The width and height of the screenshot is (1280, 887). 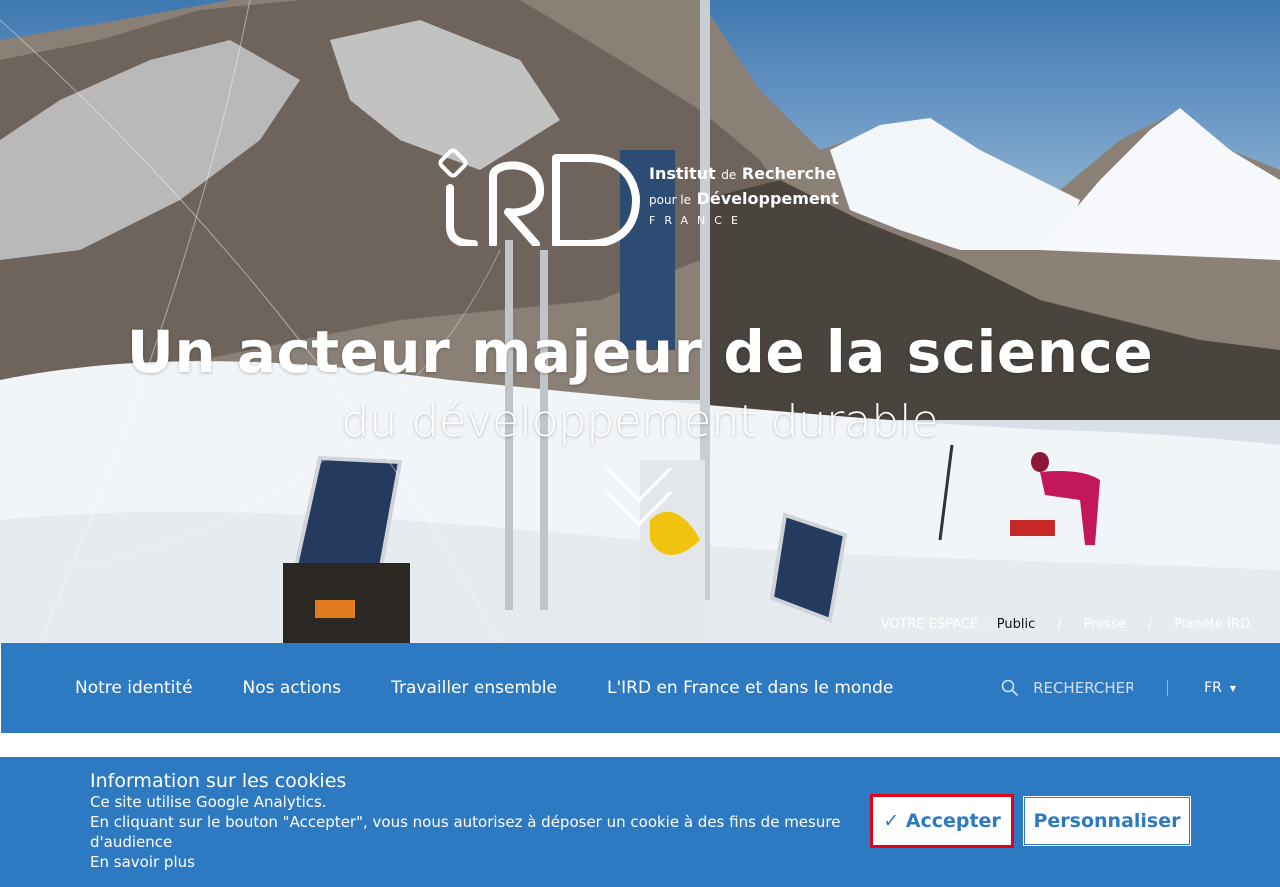 I want to click on language-current: FR, so click(x=1213, y=688).